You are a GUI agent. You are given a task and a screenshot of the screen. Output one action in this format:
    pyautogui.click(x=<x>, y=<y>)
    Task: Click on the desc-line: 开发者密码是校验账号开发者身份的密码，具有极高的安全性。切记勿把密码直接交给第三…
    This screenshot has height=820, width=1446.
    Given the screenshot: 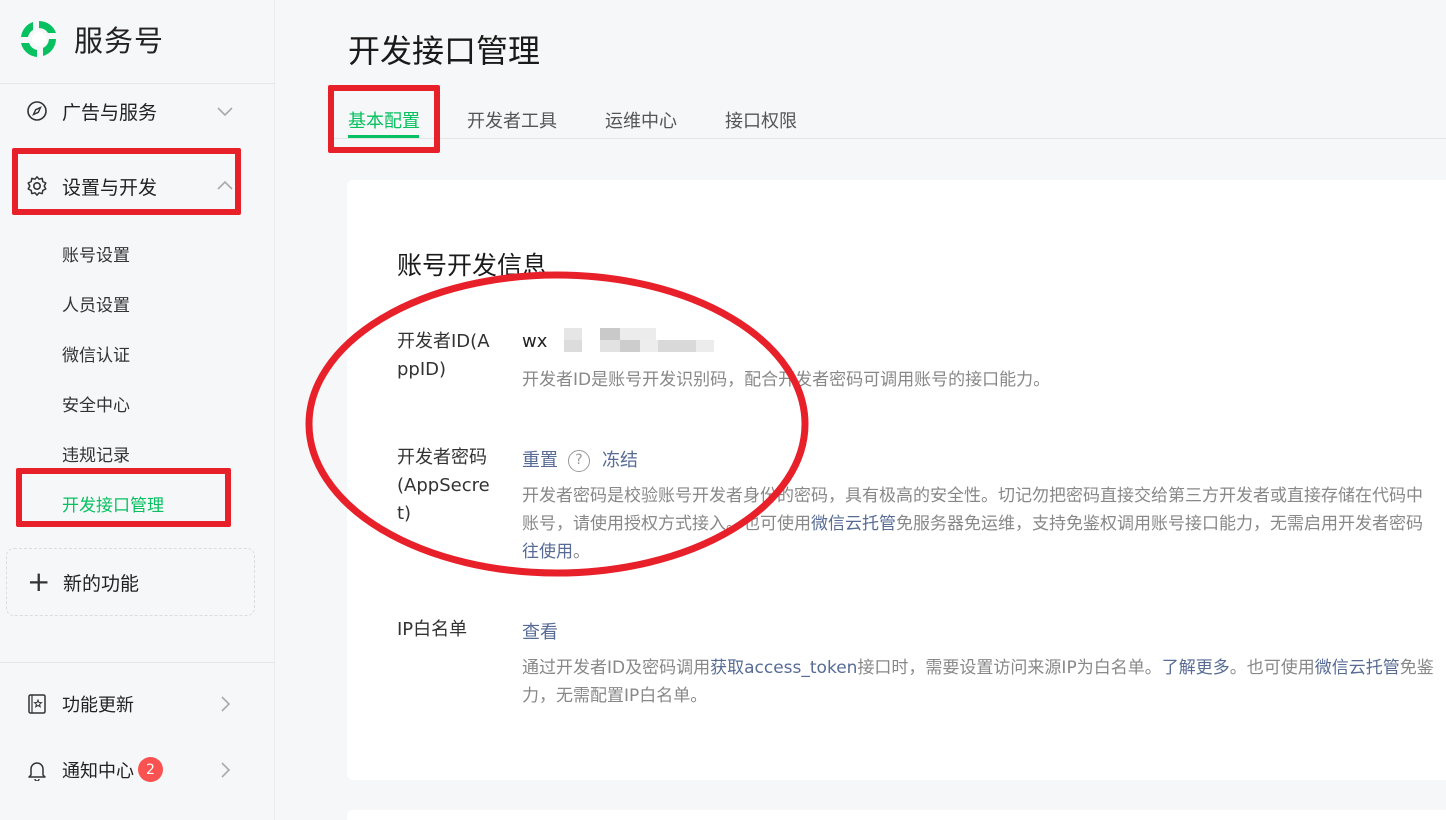 What is the action you would take?
    pyautogui.click(x=972, y=496)
    